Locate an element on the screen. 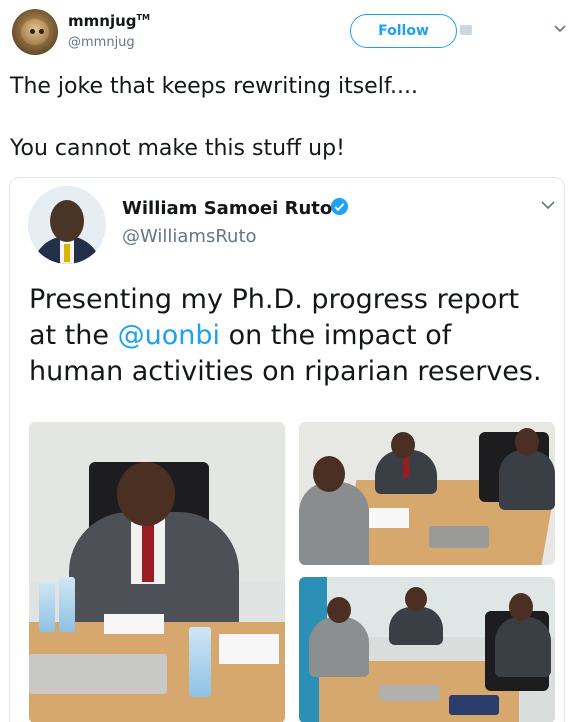 The height and width of the screenshot is (722, 575). quoted-text-line: Presenting my Ph.D. progress report is located at coordinates (274, 299).